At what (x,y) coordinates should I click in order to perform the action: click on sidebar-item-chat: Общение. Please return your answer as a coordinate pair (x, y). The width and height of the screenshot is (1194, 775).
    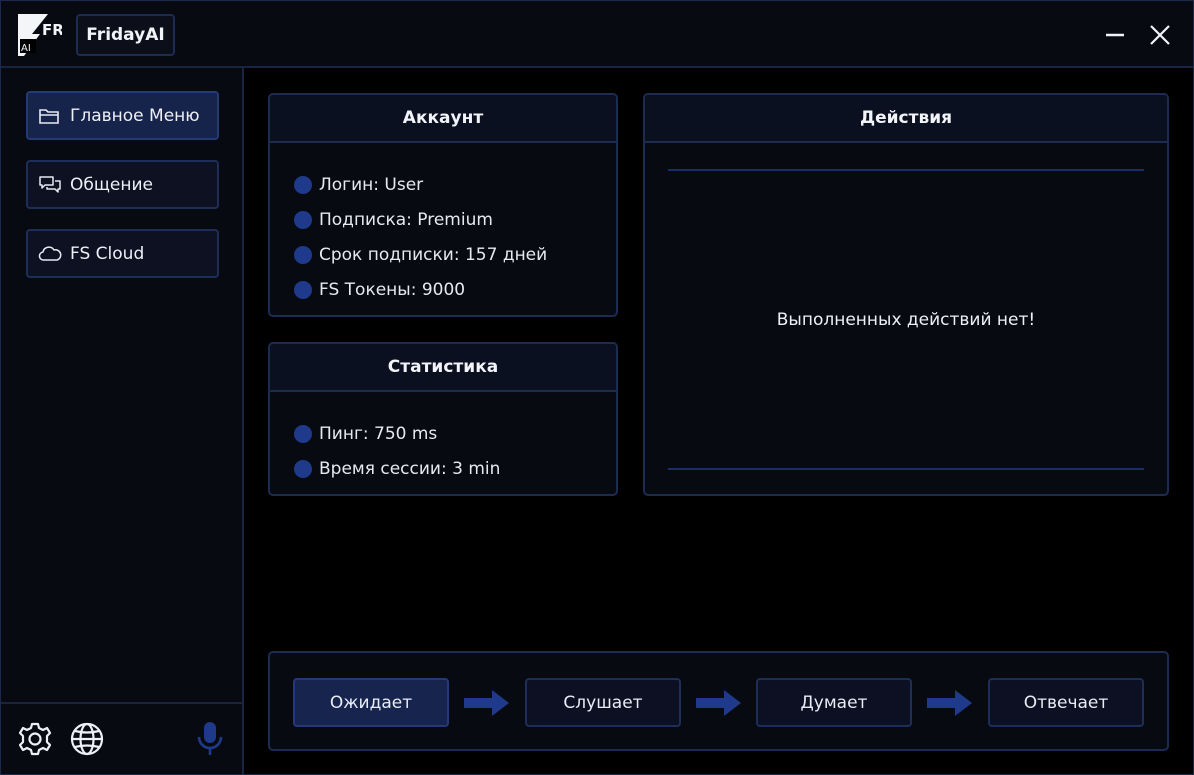
    Looking at the image, I should click on (122, 184).